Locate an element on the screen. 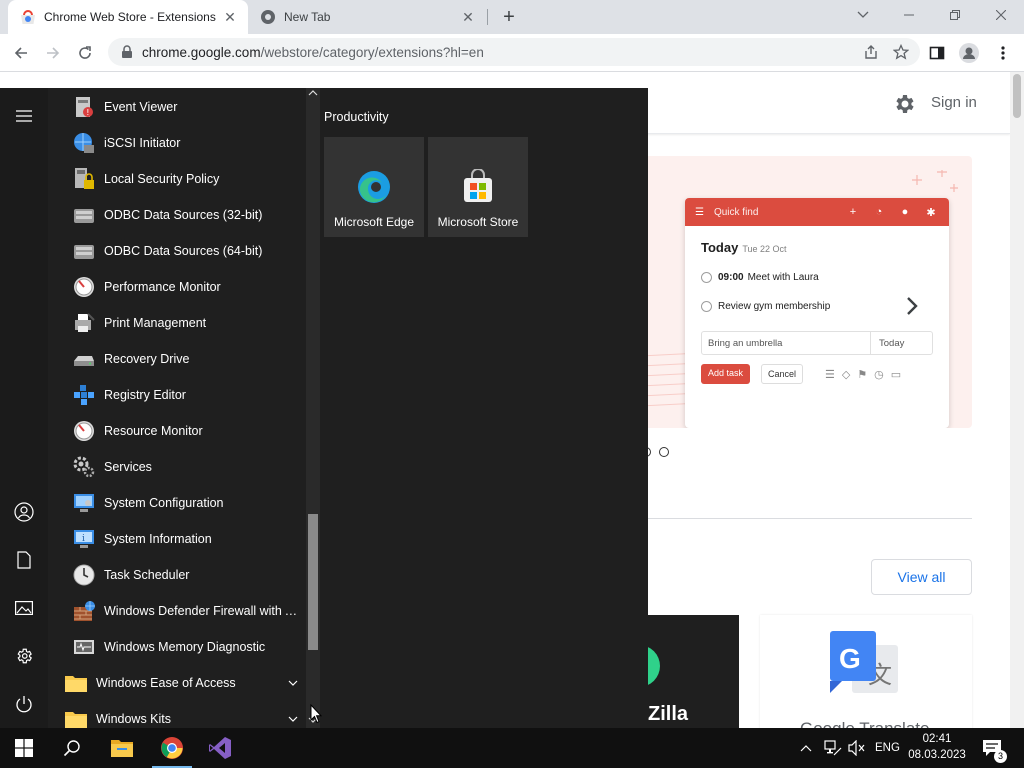 The height and width of the screenshot is (768, 1024). app-task-scheduler: Task Scheduler is located at coordinates (177, 575).